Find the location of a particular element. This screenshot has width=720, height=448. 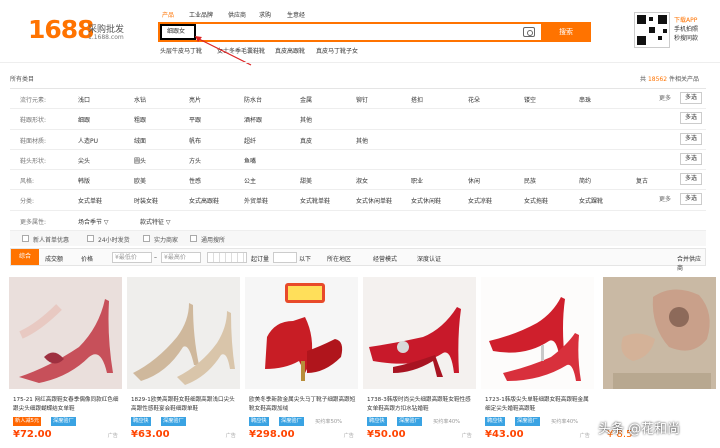

filter-option: 性感 is located at coordinates (195, 180).